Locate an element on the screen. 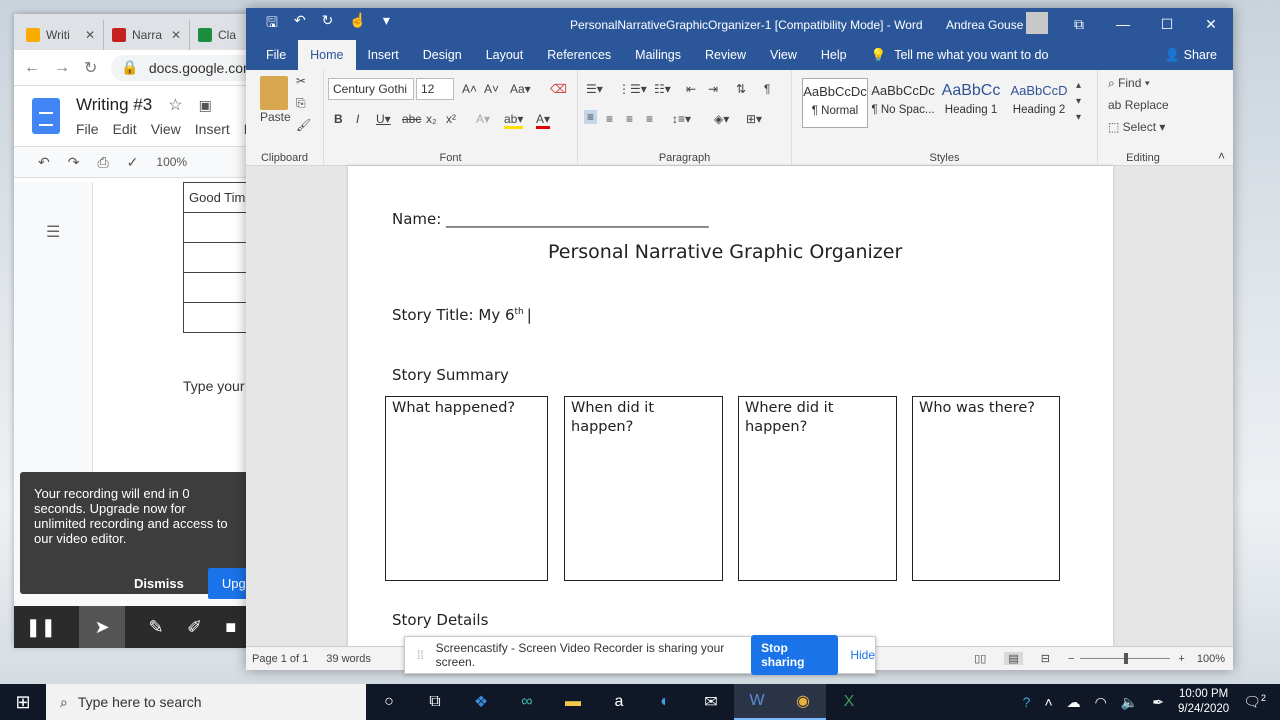  redo-icon: ↻ is located at coordinates (328, 24).